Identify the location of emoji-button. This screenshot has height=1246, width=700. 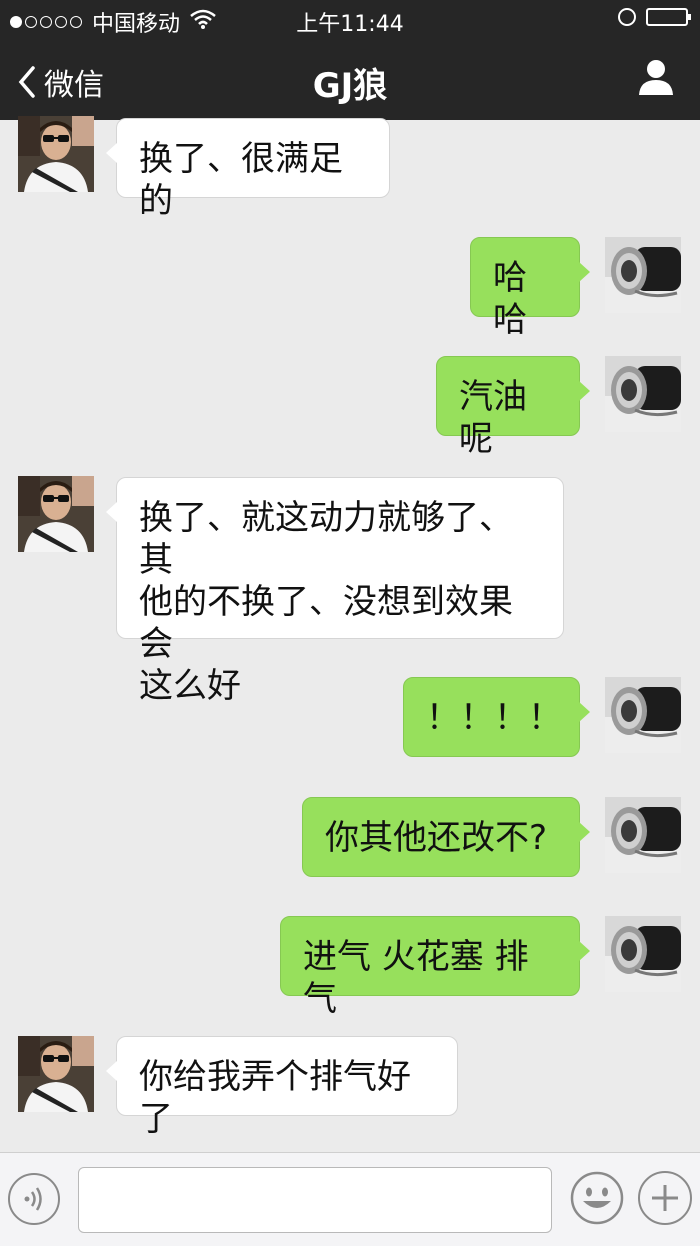
(597, 1198).